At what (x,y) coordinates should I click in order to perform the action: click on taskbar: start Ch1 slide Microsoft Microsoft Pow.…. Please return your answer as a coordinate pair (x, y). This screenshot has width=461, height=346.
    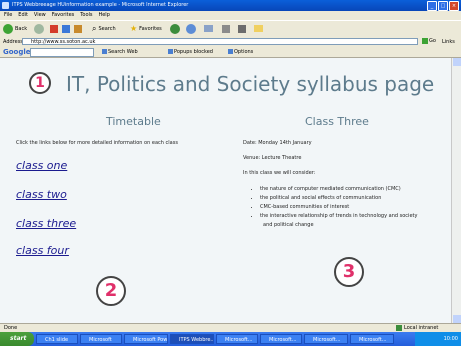
    Looking at the image, I should click on (230, 339).